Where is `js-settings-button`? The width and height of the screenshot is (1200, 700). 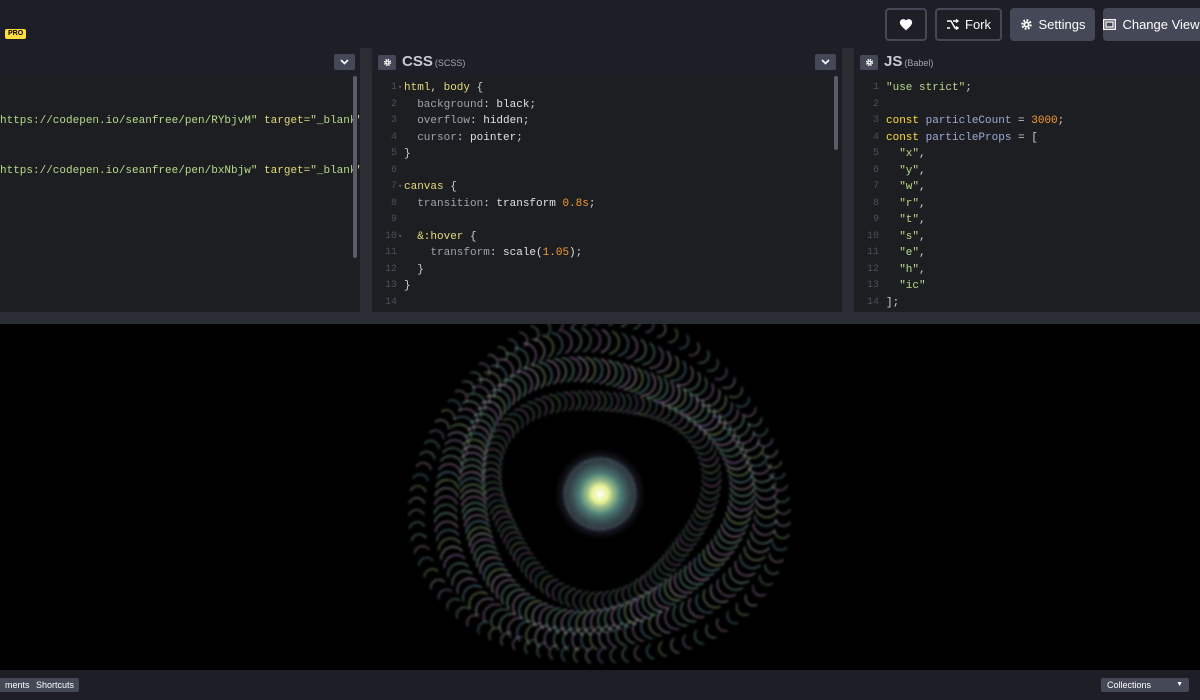 js-settings-button is located at coordinates (869, 62).